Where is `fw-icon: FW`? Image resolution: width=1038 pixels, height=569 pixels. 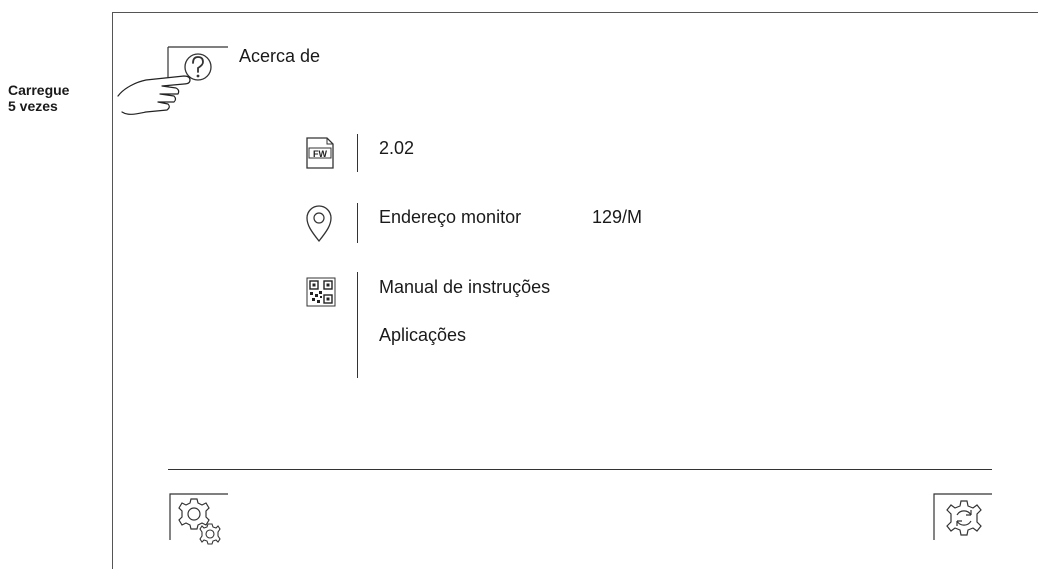
fw-icon: FW is located at coordinates (320, 153).